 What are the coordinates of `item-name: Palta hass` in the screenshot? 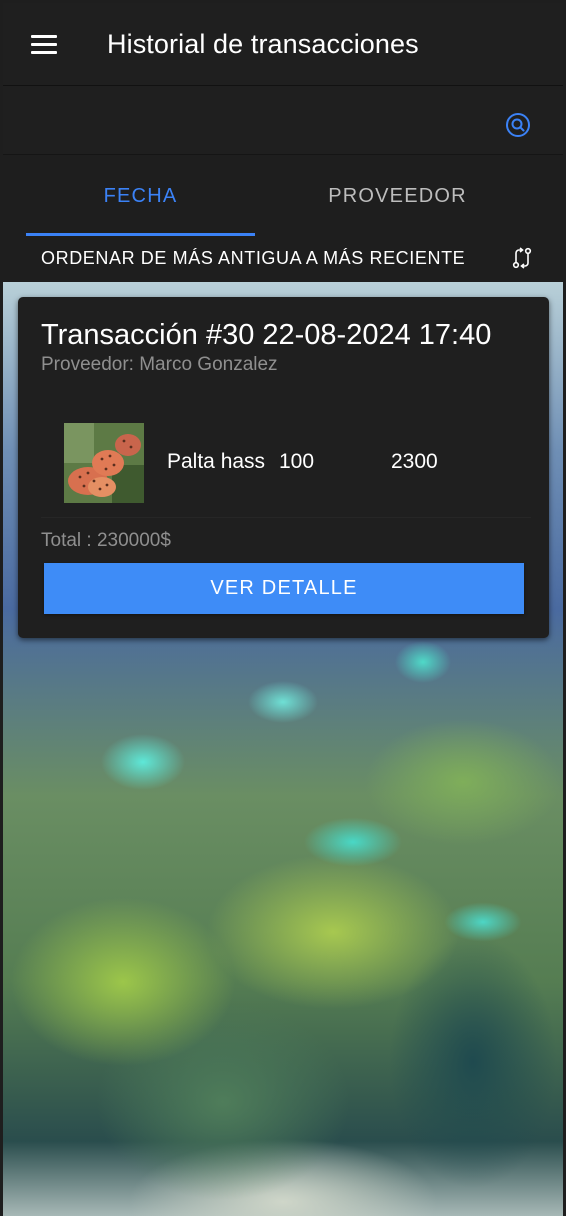 It's located at (216, 461).